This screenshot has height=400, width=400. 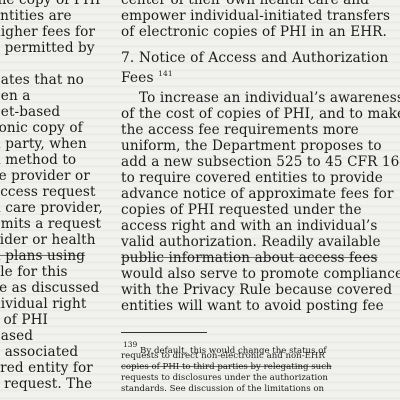 I want to click on body-line: To increase an individual’s awareness, so click(x=269, y=98).